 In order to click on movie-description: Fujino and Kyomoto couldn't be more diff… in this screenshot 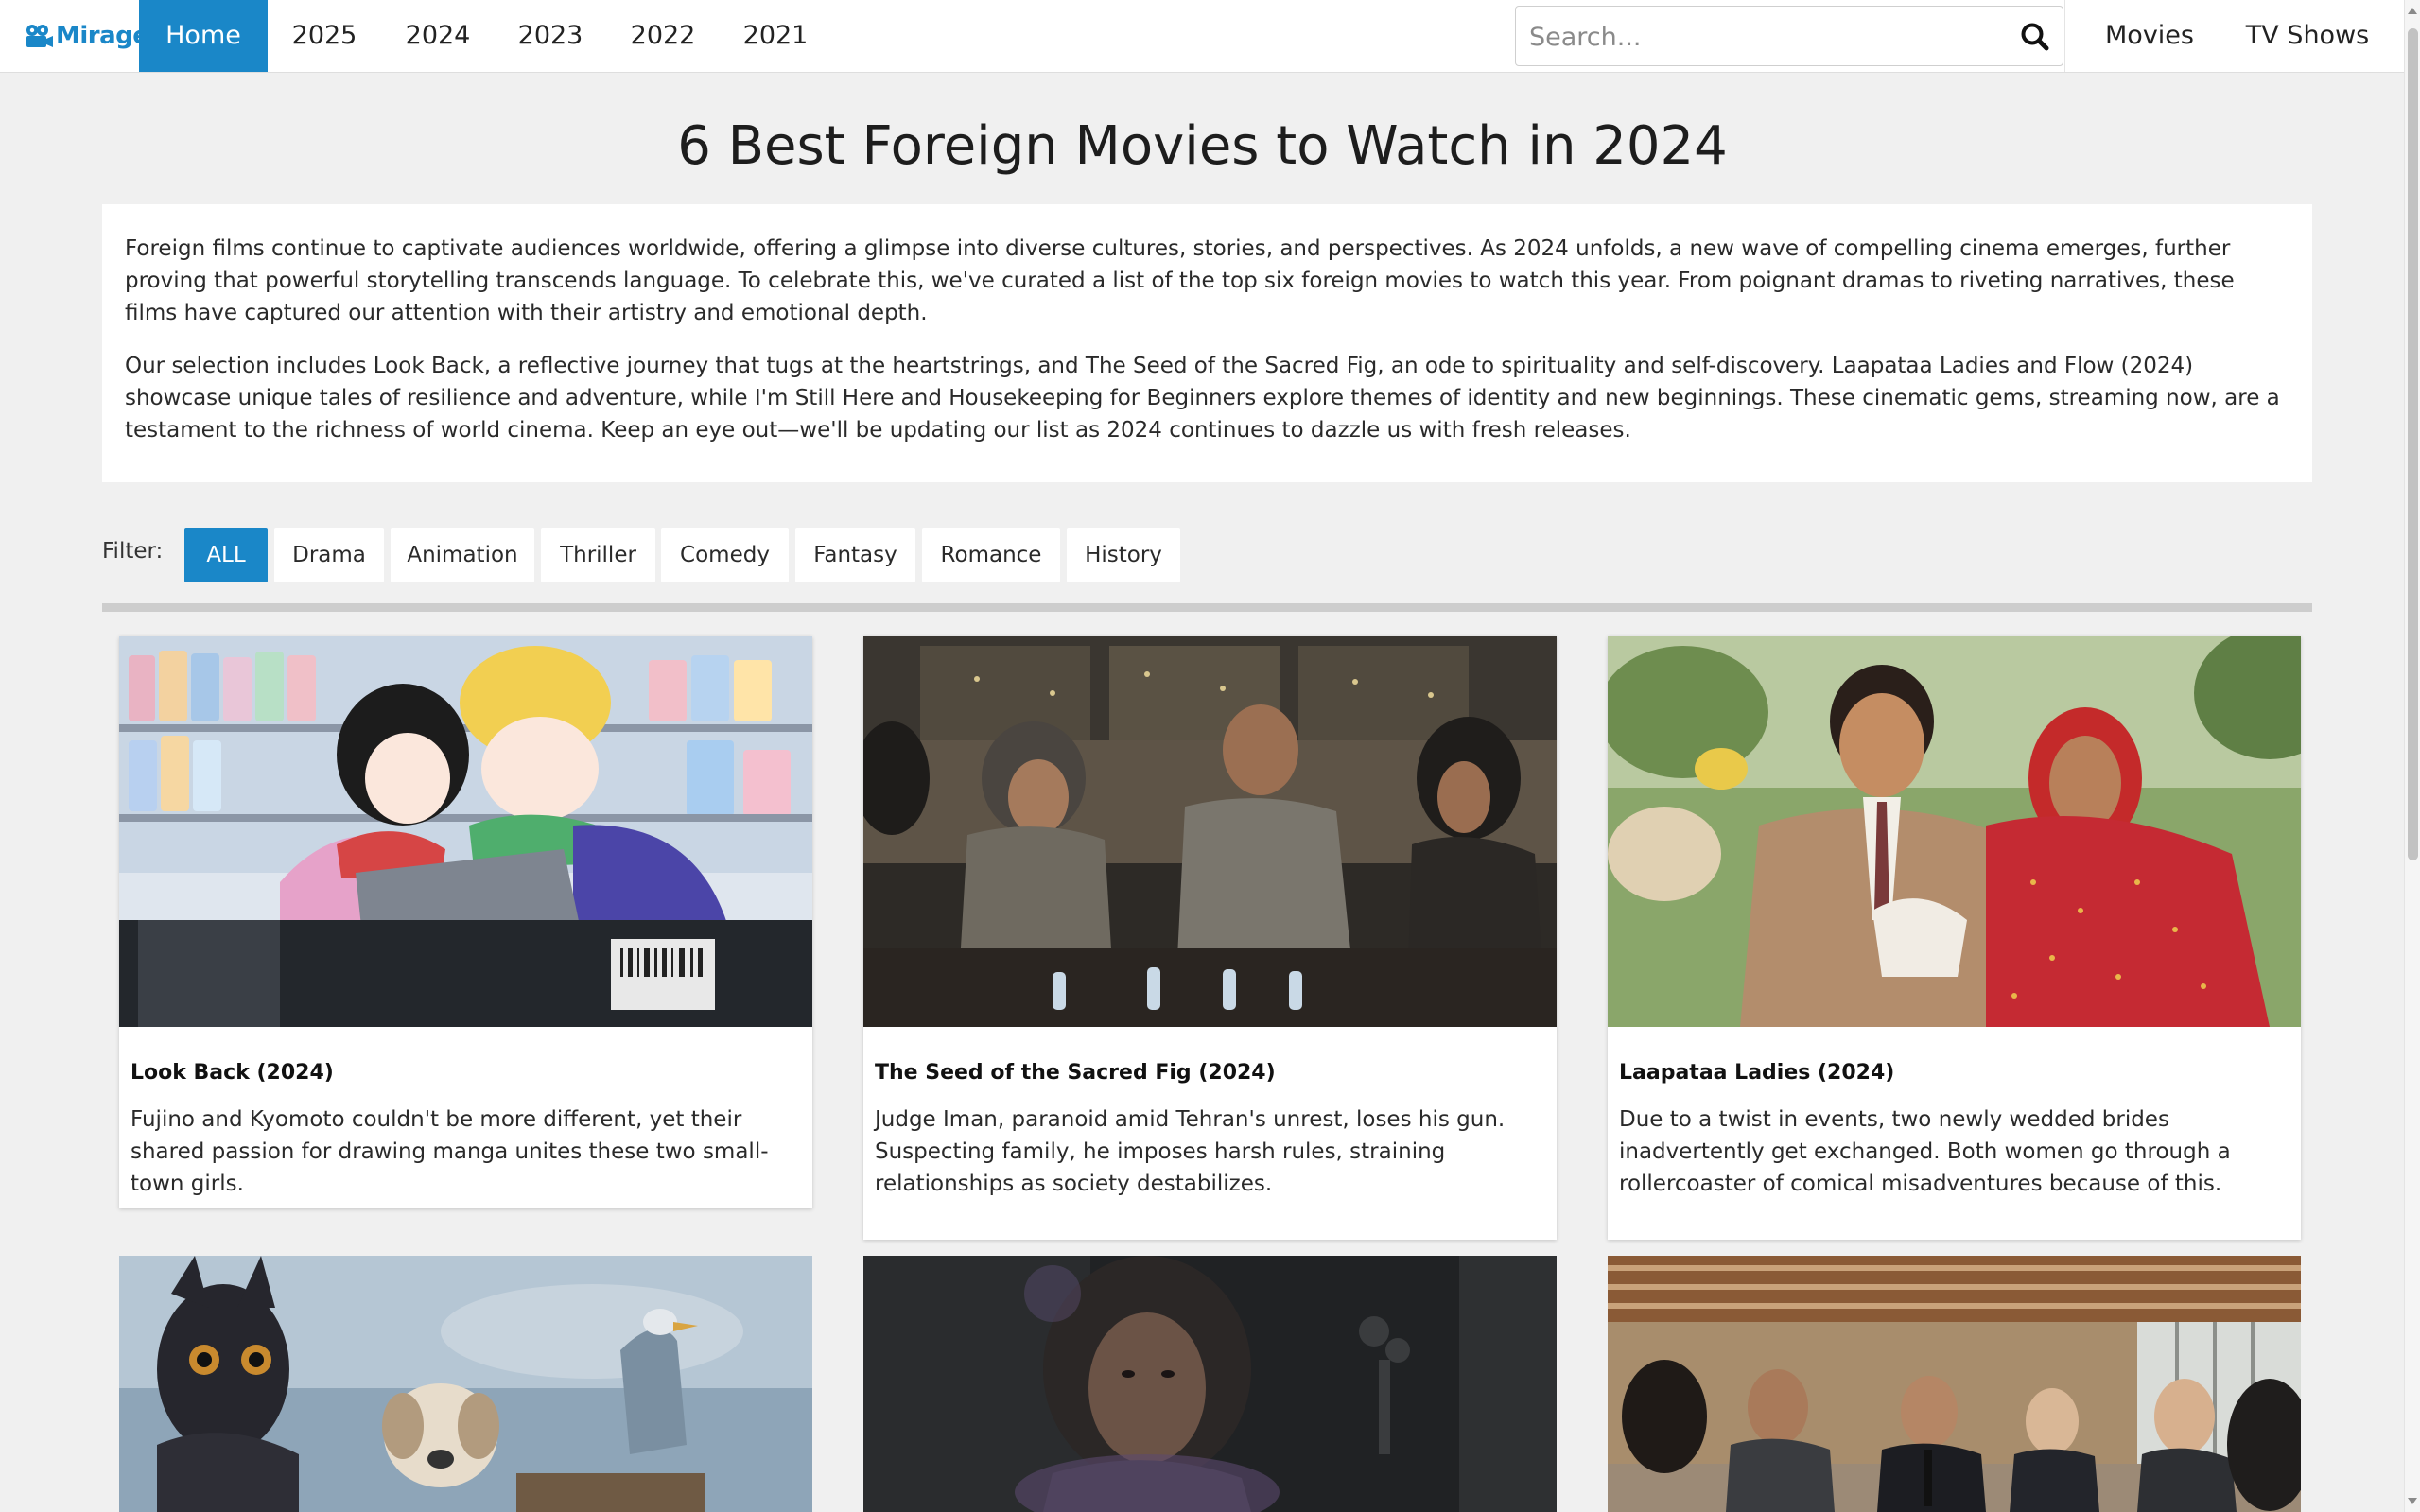, I will do `click(450, 1152)`.